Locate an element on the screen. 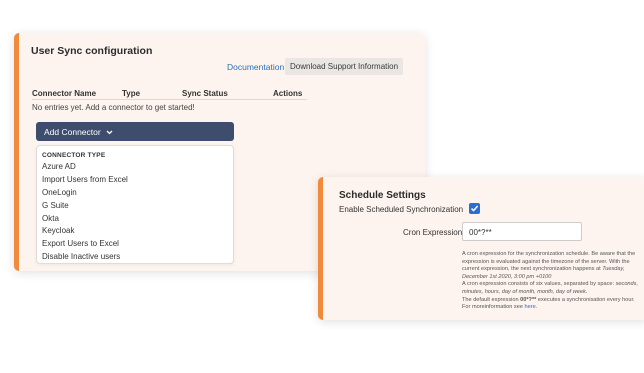 This screenshot has height=373, width=644. checkmark-icon is located at coordinates (474, 208).